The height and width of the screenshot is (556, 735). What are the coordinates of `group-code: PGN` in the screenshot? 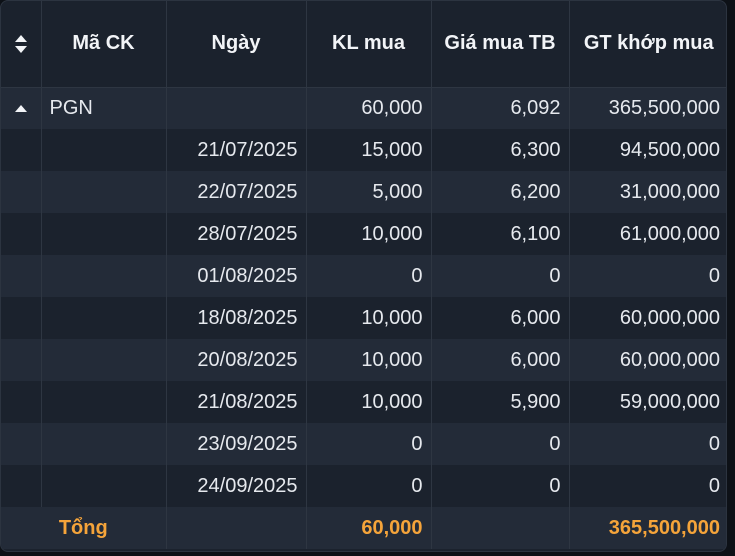 It's located at (104, 108).